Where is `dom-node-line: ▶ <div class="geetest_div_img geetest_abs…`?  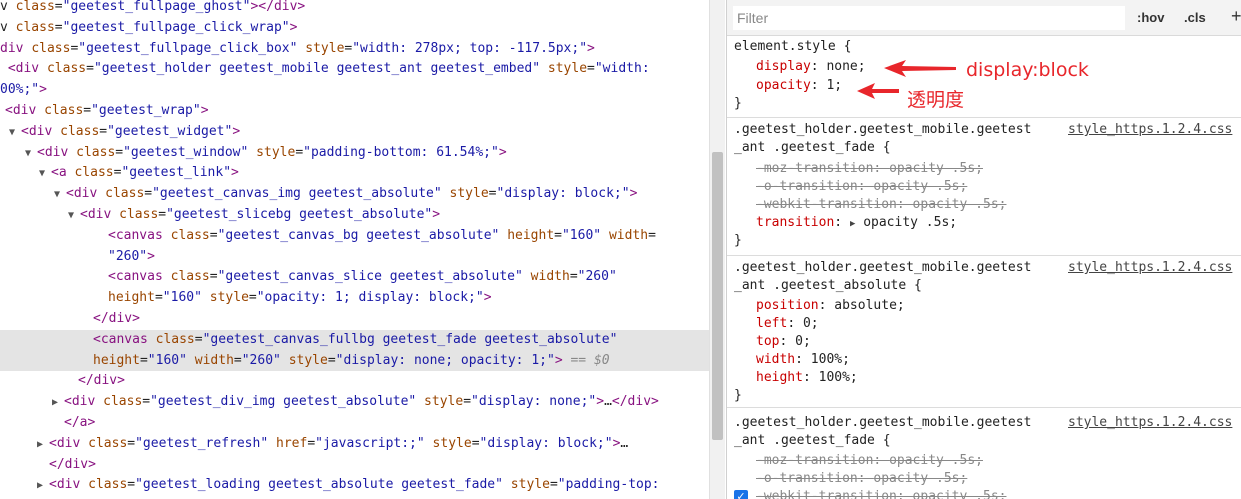 dom-node-line: ▶ <div class="geetest_div_img geetest_abs… is located at coordinates (354, 402).